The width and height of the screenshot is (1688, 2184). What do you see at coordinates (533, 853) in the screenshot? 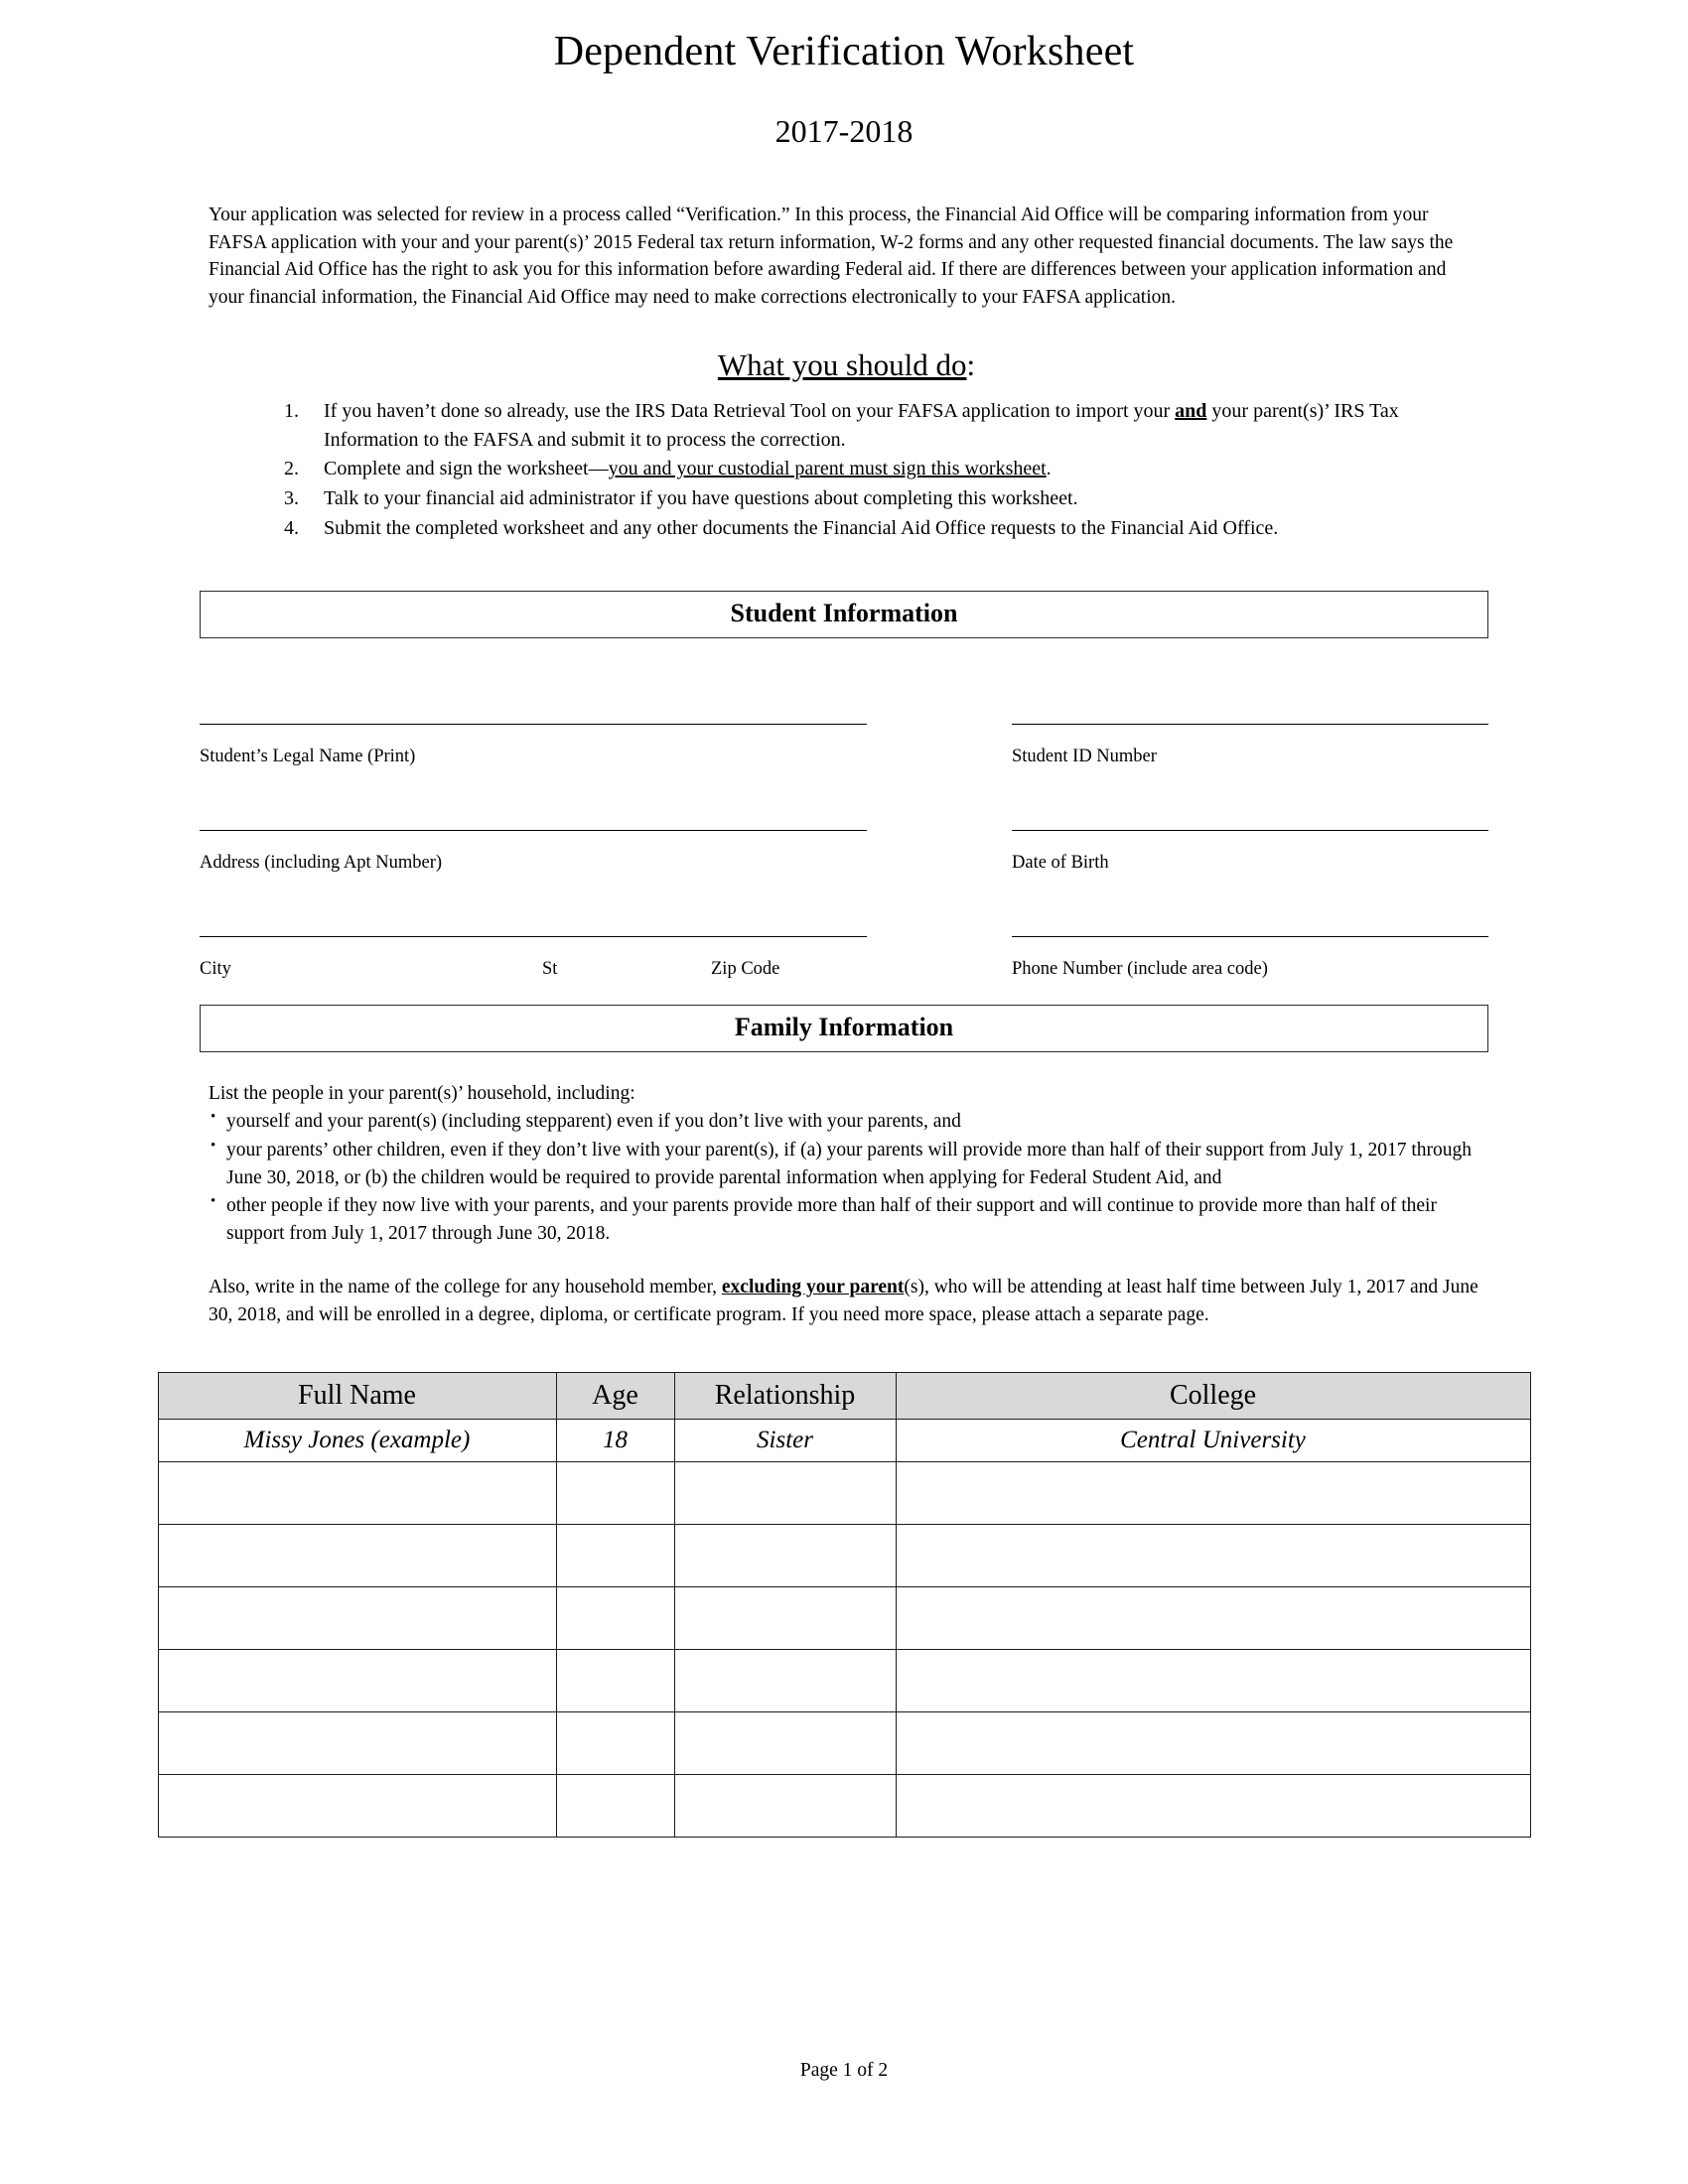
I see `address-group: Address (including Apt Number)` at bounding box center [533, 853].